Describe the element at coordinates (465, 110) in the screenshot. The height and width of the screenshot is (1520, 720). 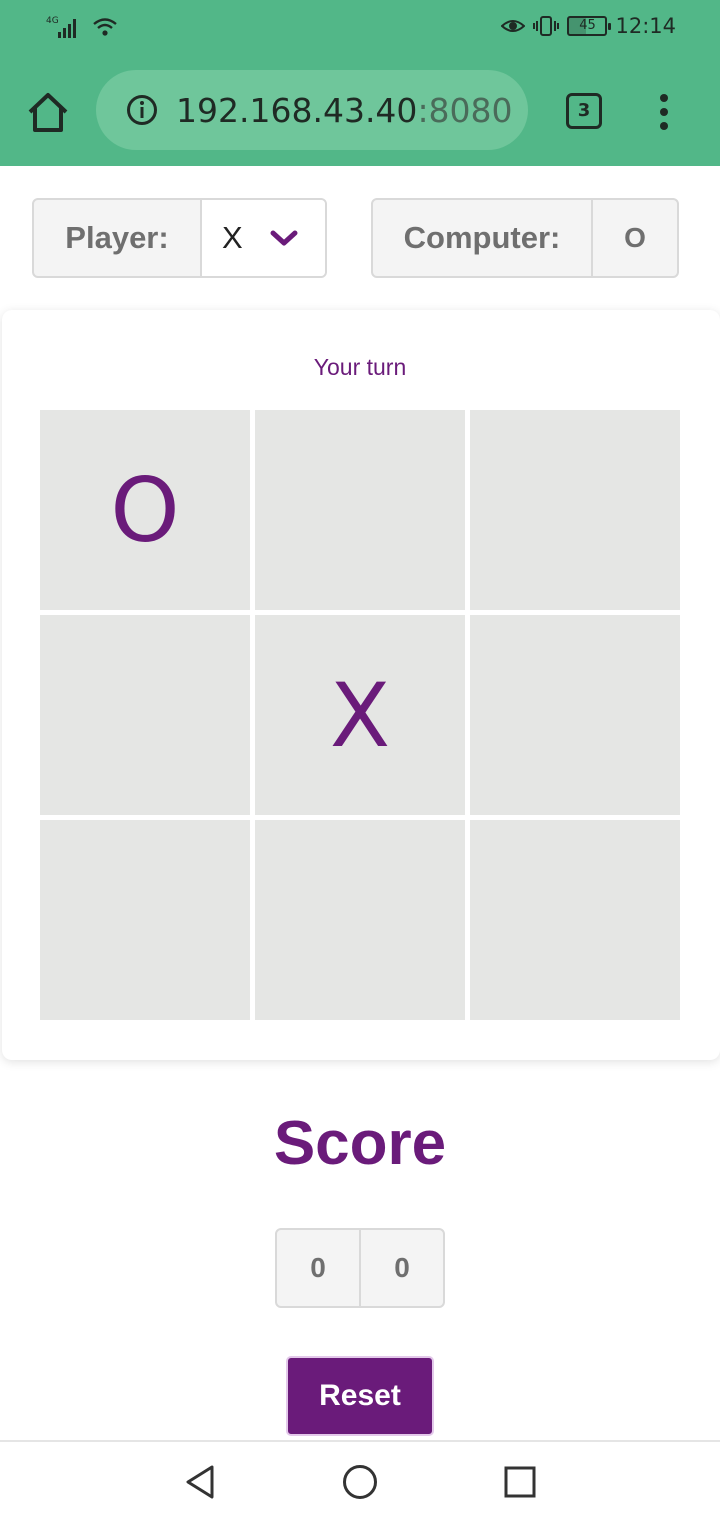
I see `url-port: :8080` at that location.